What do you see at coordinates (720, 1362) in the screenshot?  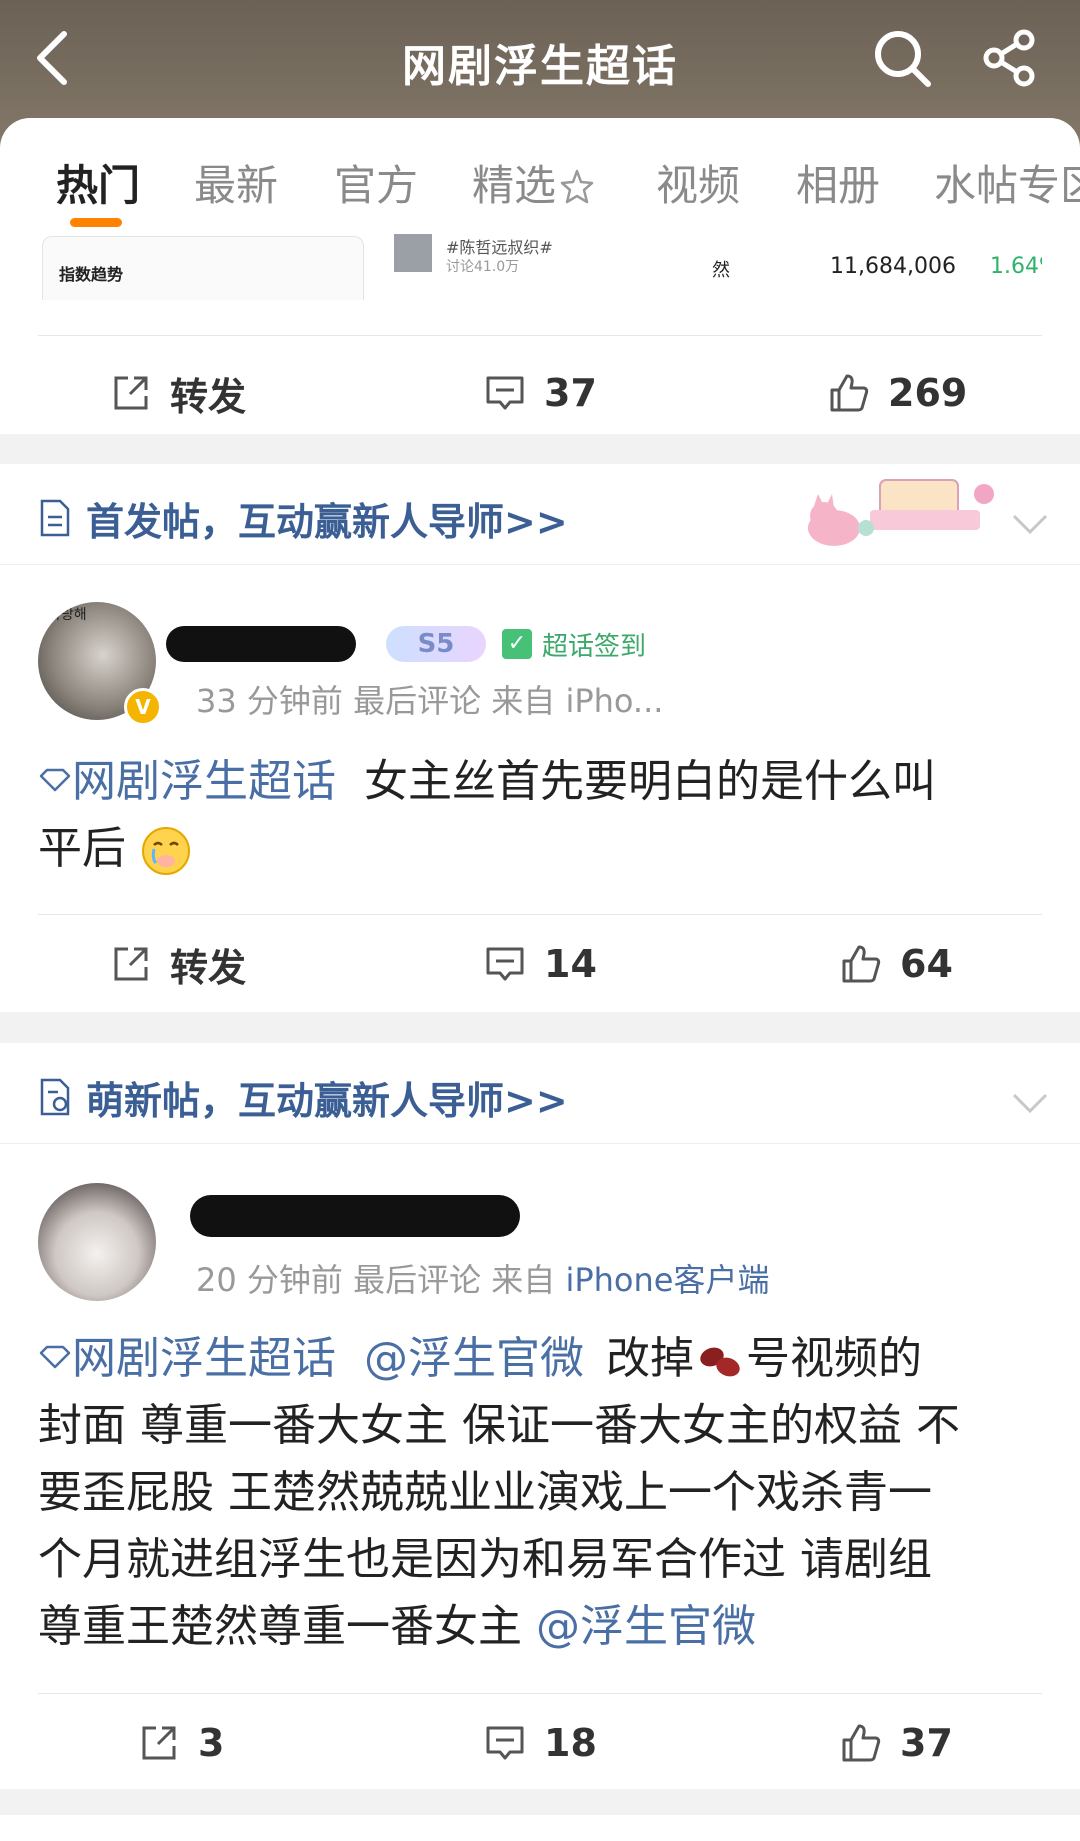 I see `bean-emoji-icon` at bounding box center [720, 1362].